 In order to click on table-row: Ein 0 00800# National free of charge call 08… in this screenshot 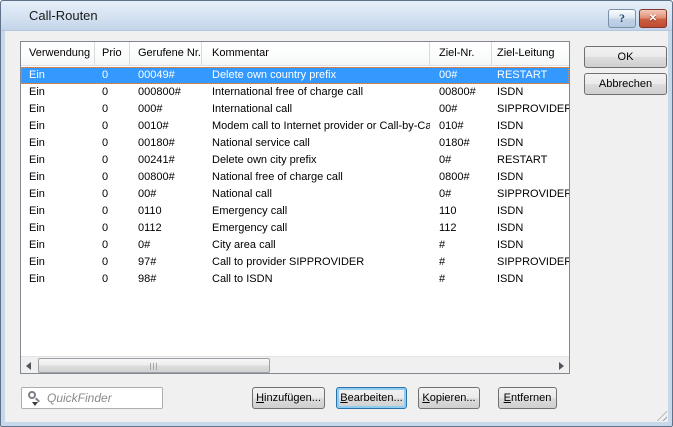, I will do `click(295, 177)`.